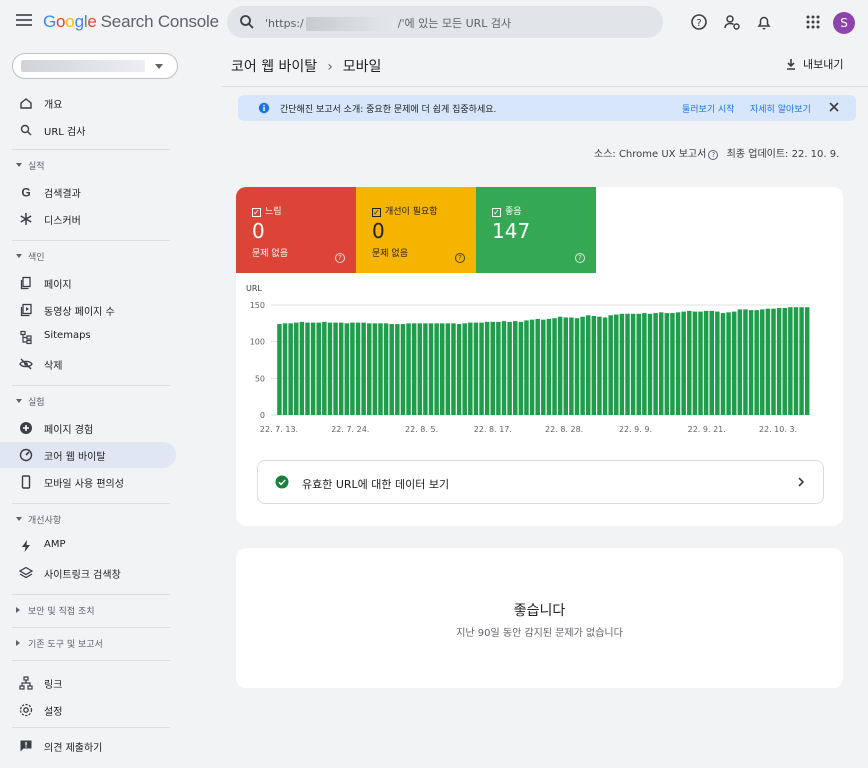 This screenshot has width=868, height=768. I want to click on avatar: S, so click(844, 23).